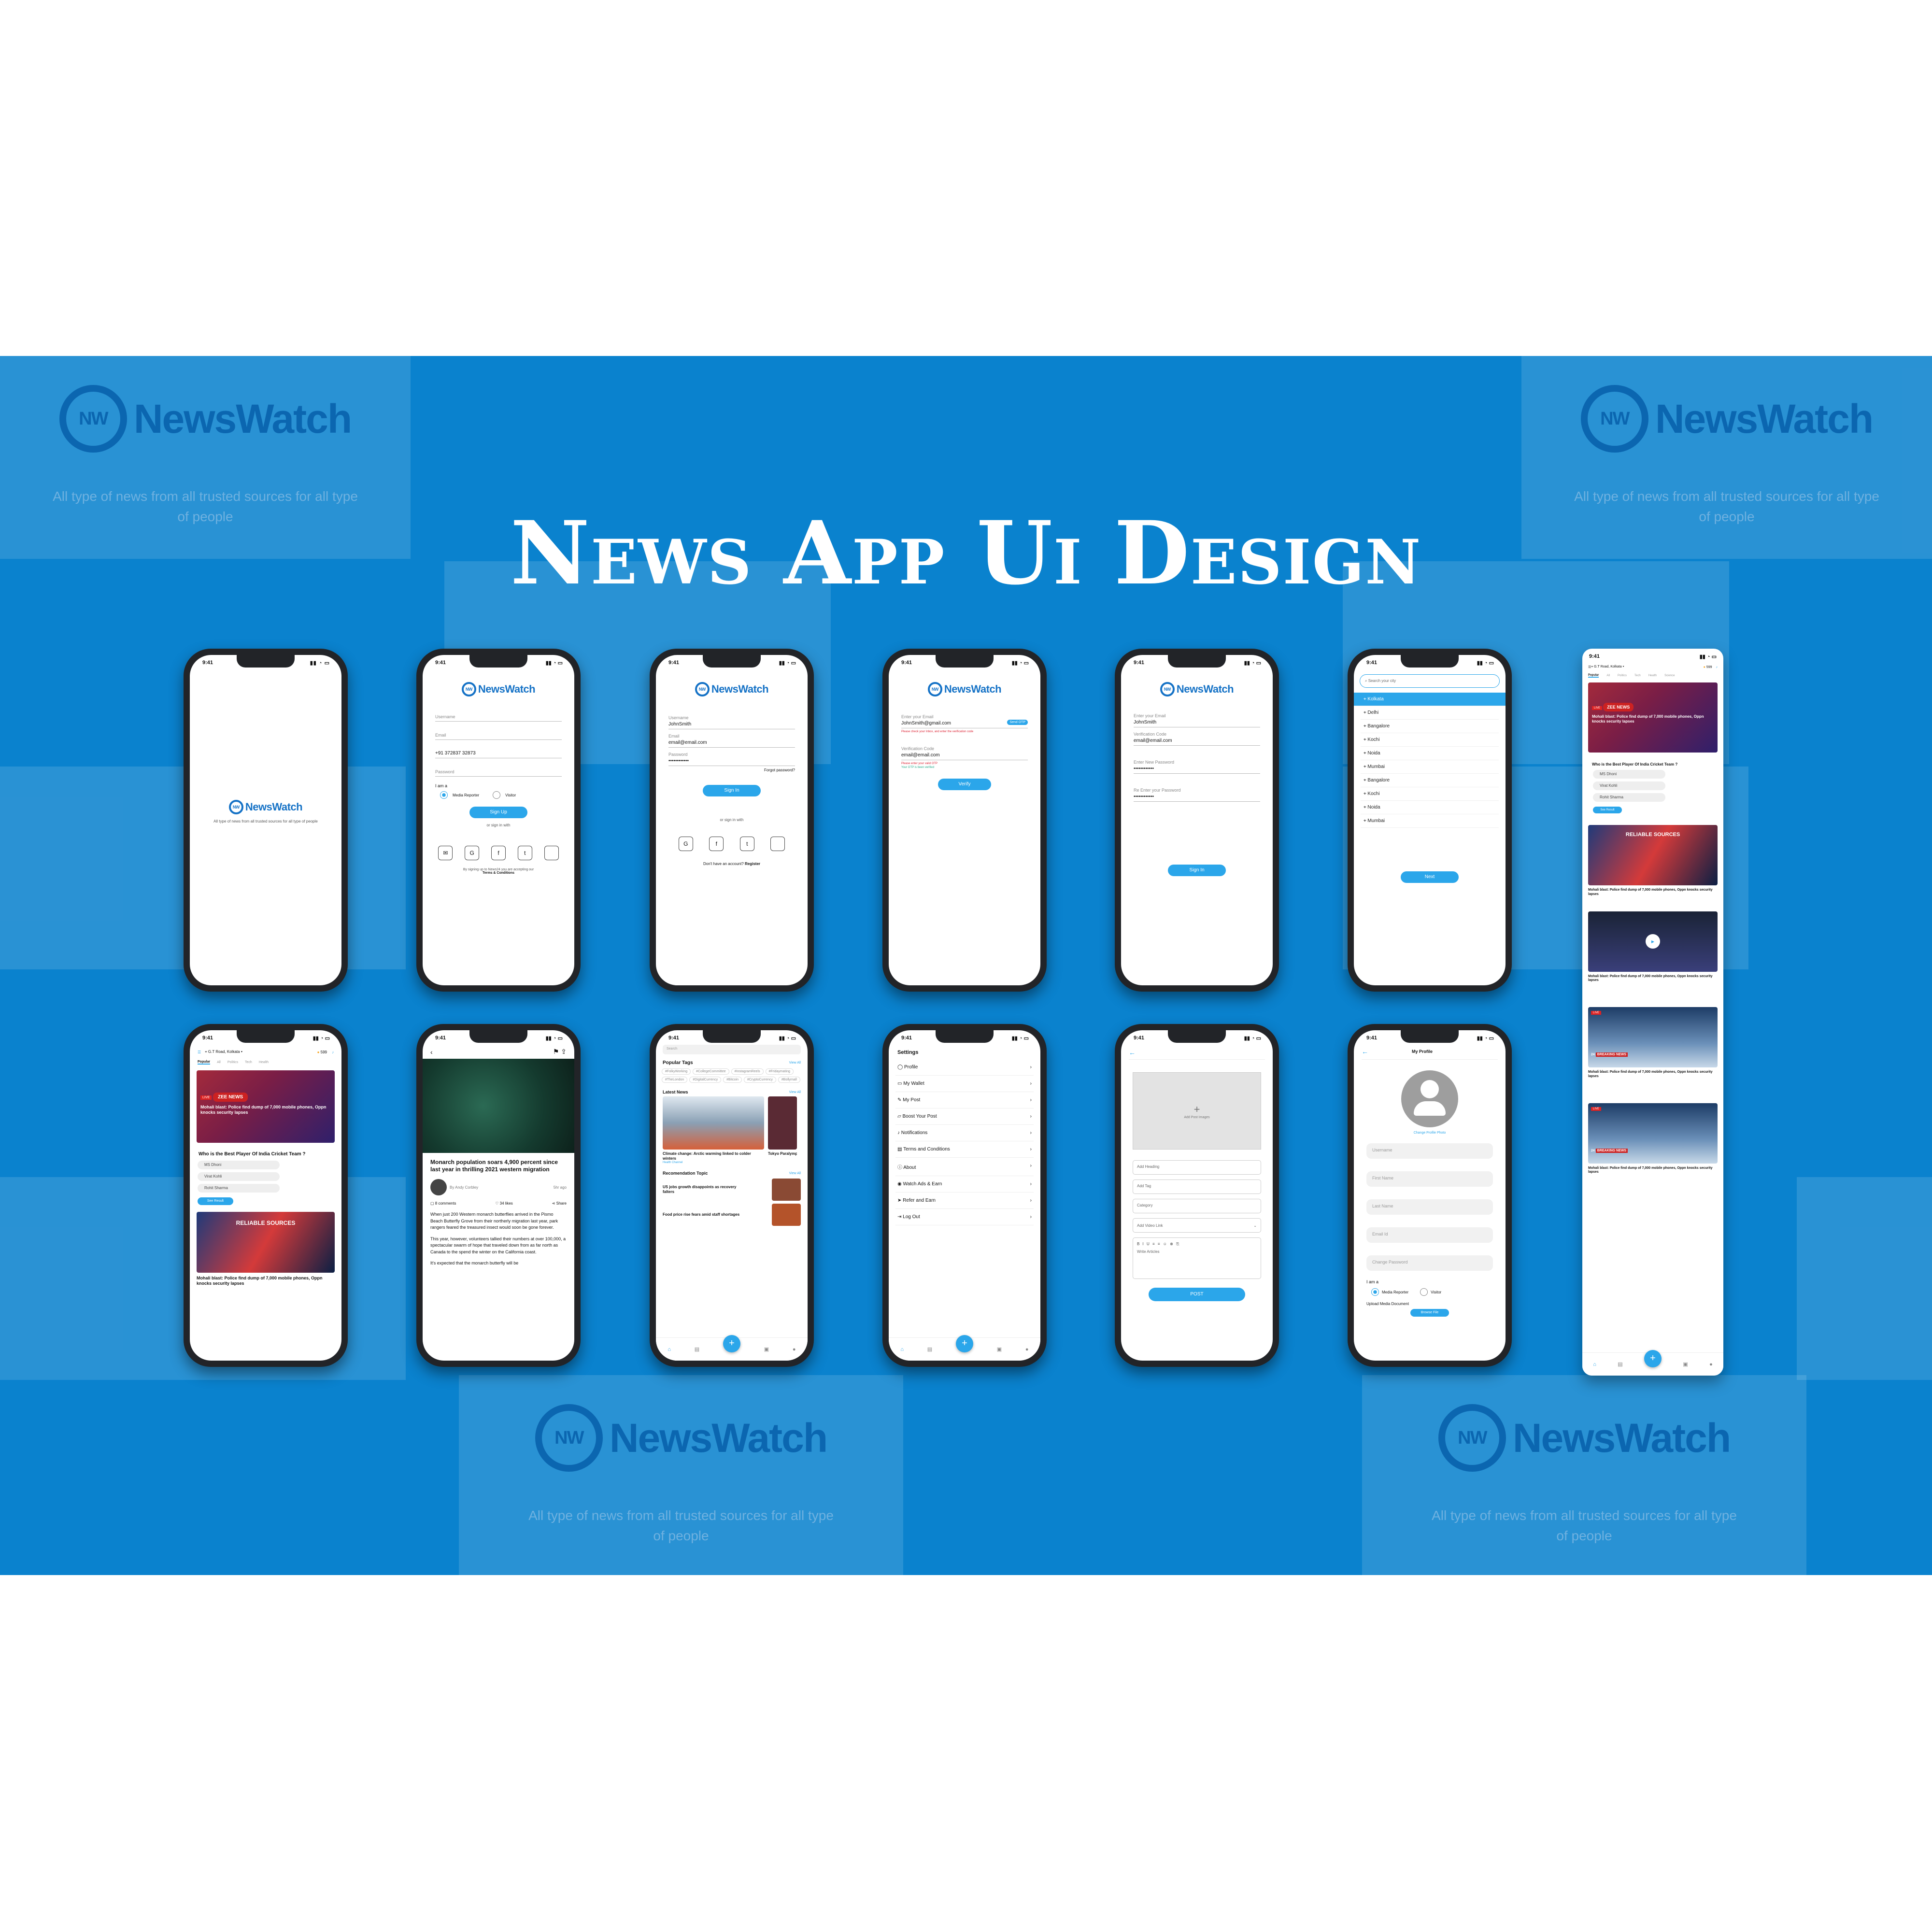 The image size is (1932, 1932). What do you see at coordinates (705, 1080) in the screenshot?
I see `tag-chip: #DigitalCurrency` at bounding box center [705, 1080].